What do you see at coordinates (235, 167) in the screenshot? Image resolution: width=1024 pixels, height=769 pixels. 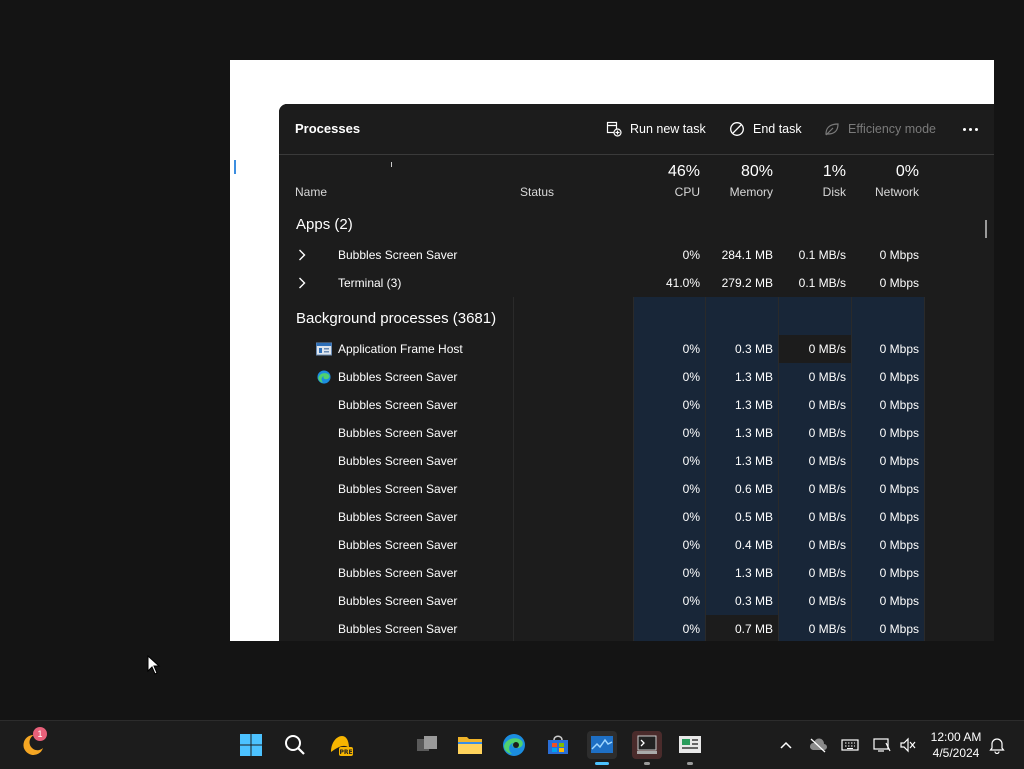 I see `focus-marker` at bounding box center [235, 167].